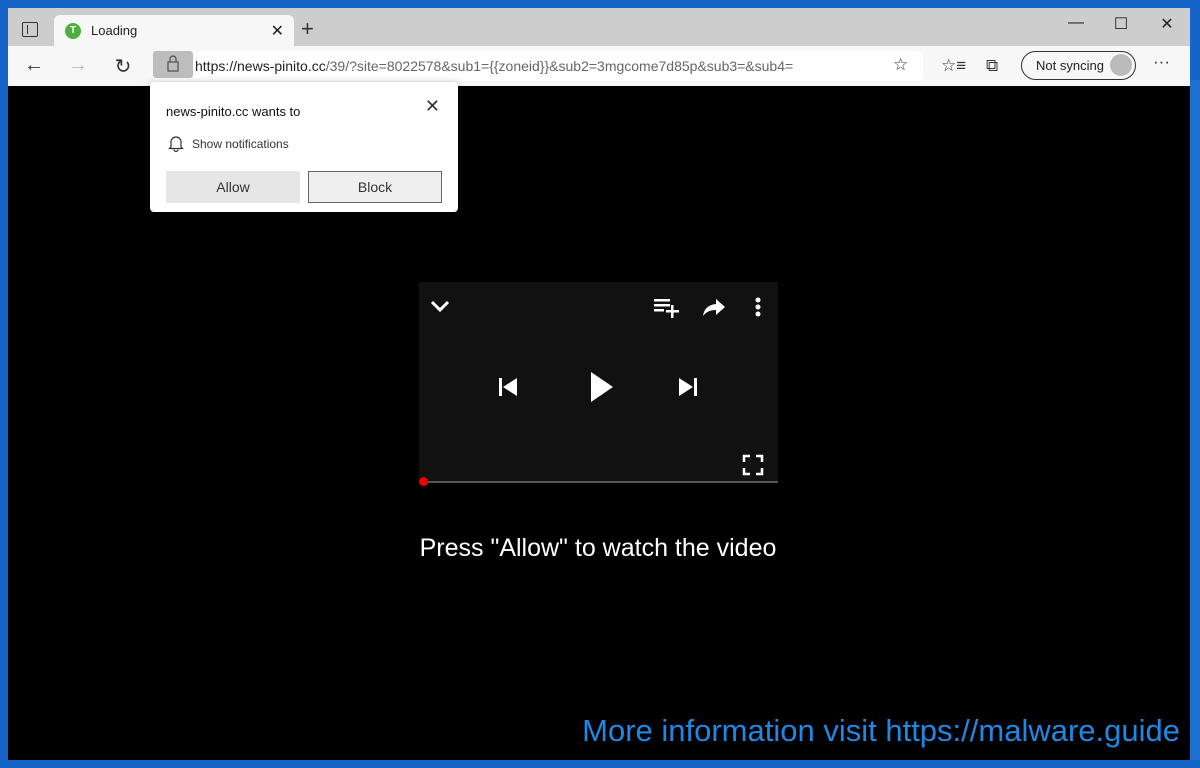 This screenshot has width=1200, height=768. I want to click on refresh-button: ↻, so click(123, 66).